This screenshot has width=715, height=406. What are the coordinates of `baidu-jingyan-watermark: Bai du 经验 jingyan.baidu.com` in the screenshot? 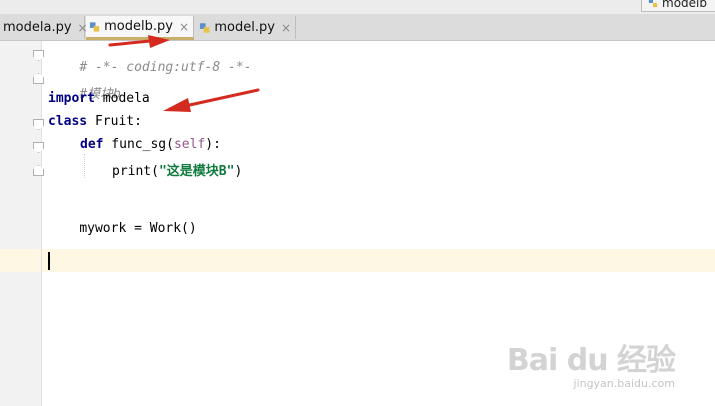 It's located at (591, 362).